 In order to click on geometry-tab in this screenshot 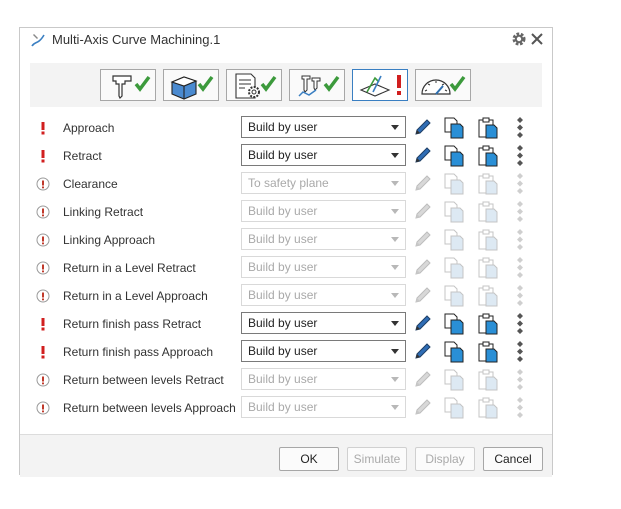, I will do `click(191, 85)`.